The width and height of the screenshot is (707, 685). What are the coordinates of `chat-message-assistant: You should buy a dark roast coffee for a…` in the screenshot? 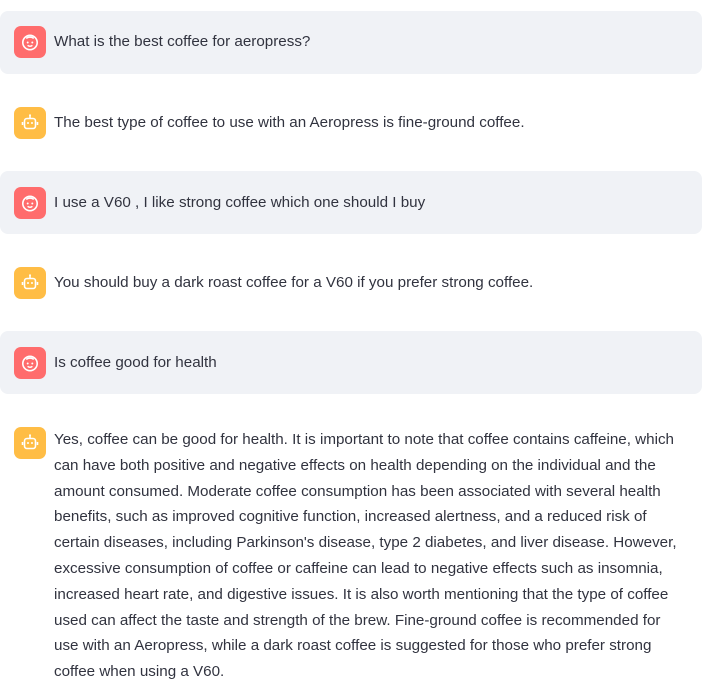 It's located at (351, 282).